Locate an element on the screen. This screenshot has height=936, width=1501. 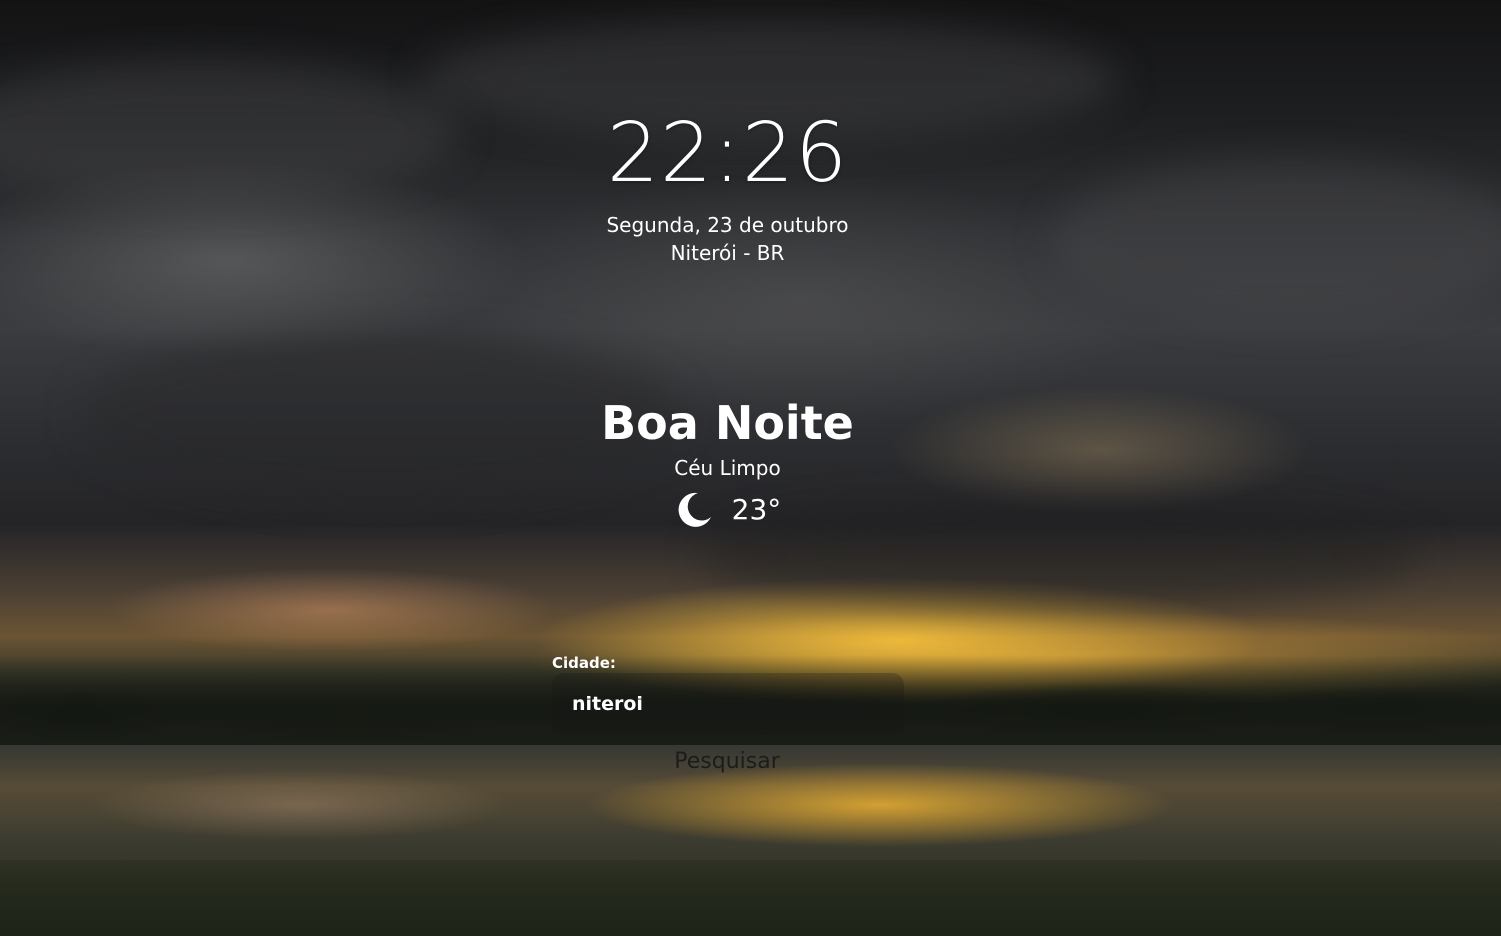
current-location: Niterói - BR is located at coordinates (727, 253).